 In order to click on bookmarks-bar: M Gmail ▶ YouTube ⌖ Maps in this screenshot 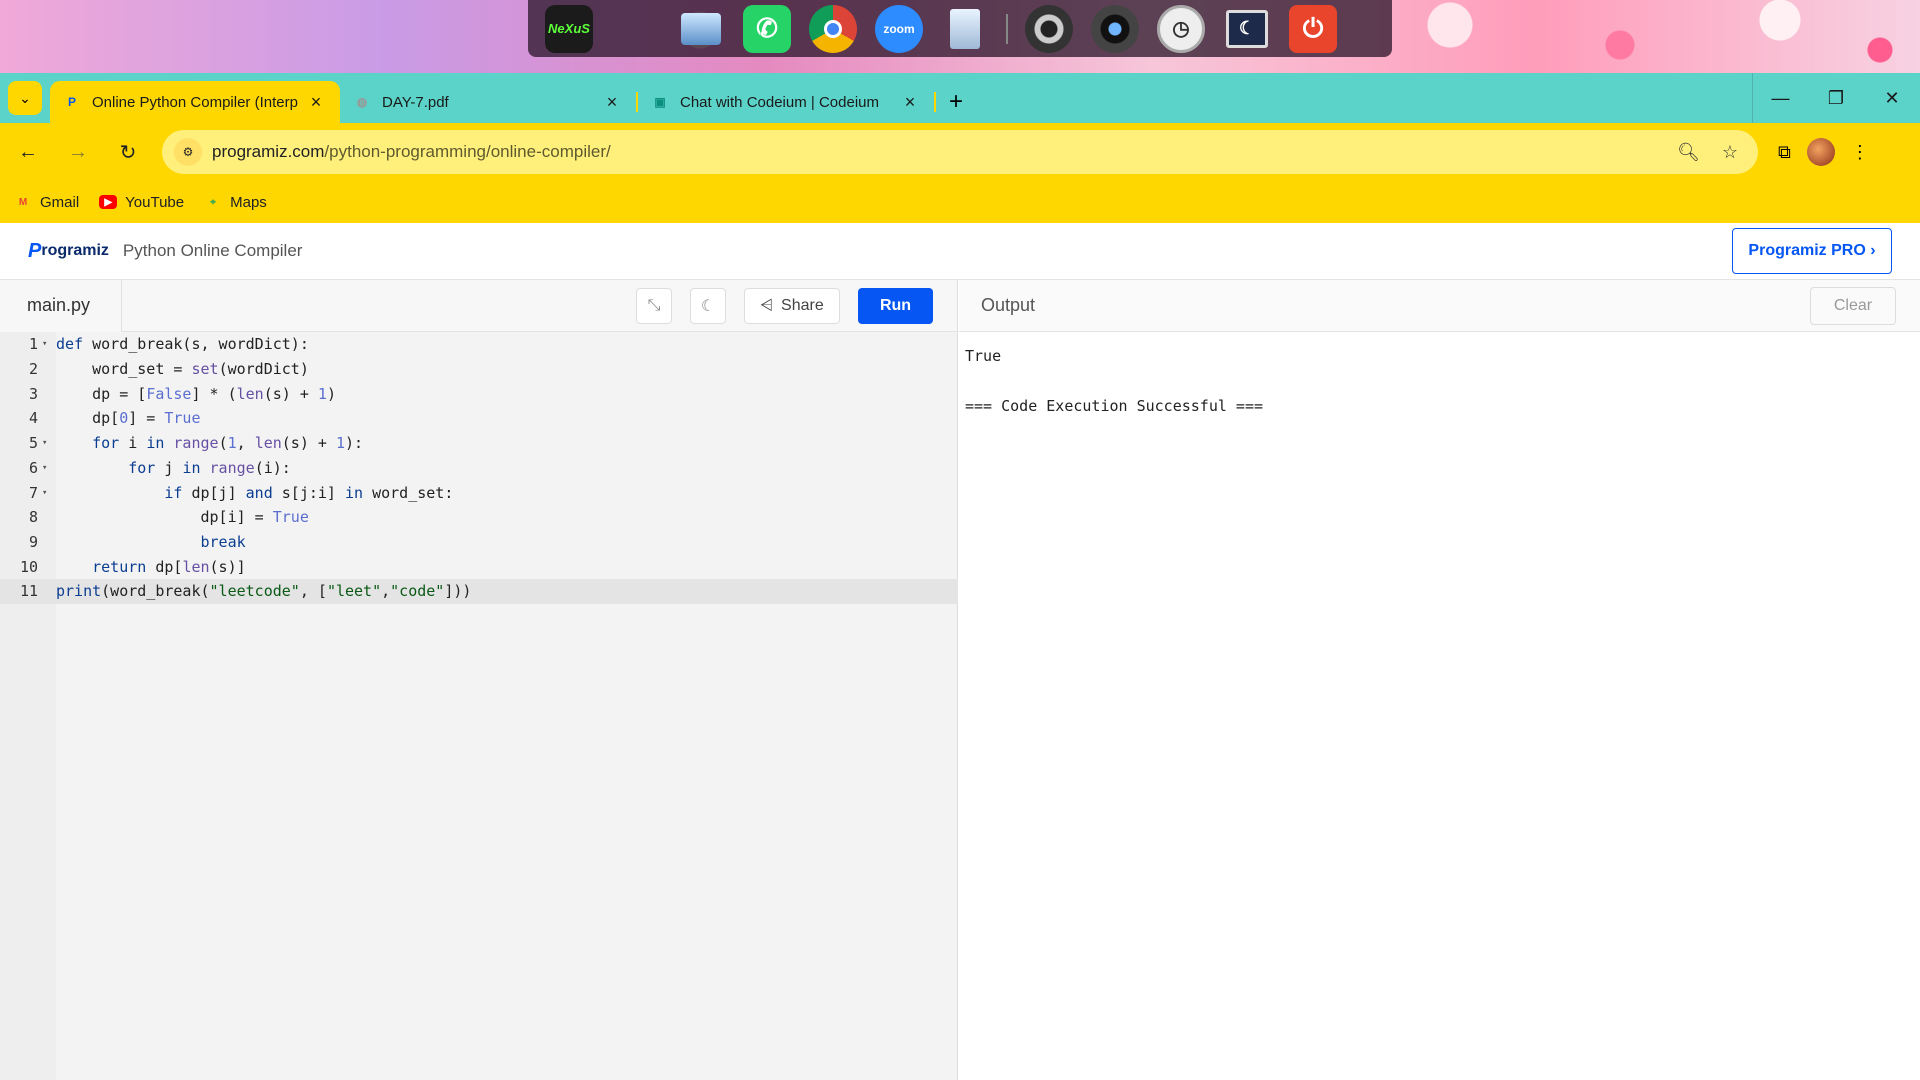, I will do `click(960, 202)`.